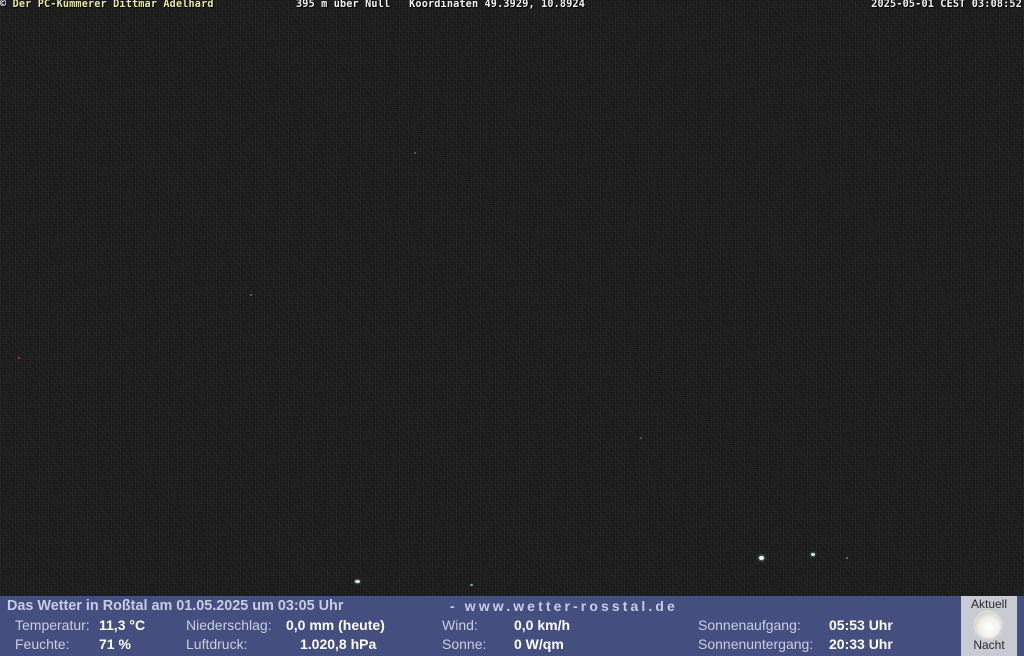 The height and width of the screenshot is (656, 1024). What do you see at coordinates (335, 625) in the screenshot?
I see `precipitation-value: 0,0 mm (heute)` at bounding box center [335, 625].